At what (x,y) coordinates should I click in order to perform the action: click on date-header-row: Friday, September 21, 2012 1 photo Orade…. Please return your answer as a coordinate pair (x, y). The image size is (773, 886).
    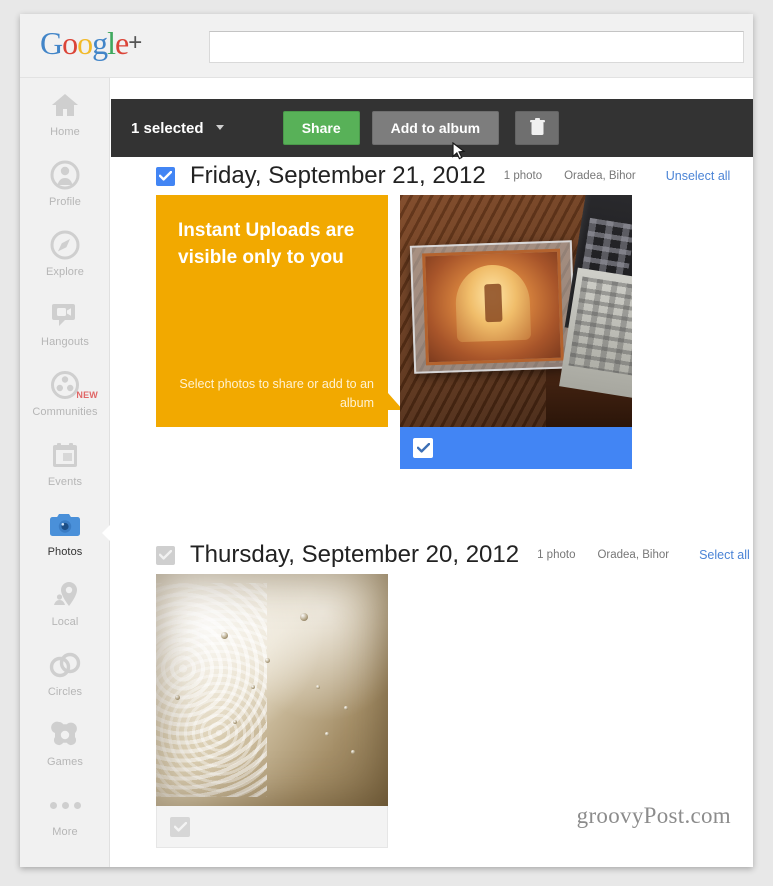
    Looking at the image, I should click on (432, 176).